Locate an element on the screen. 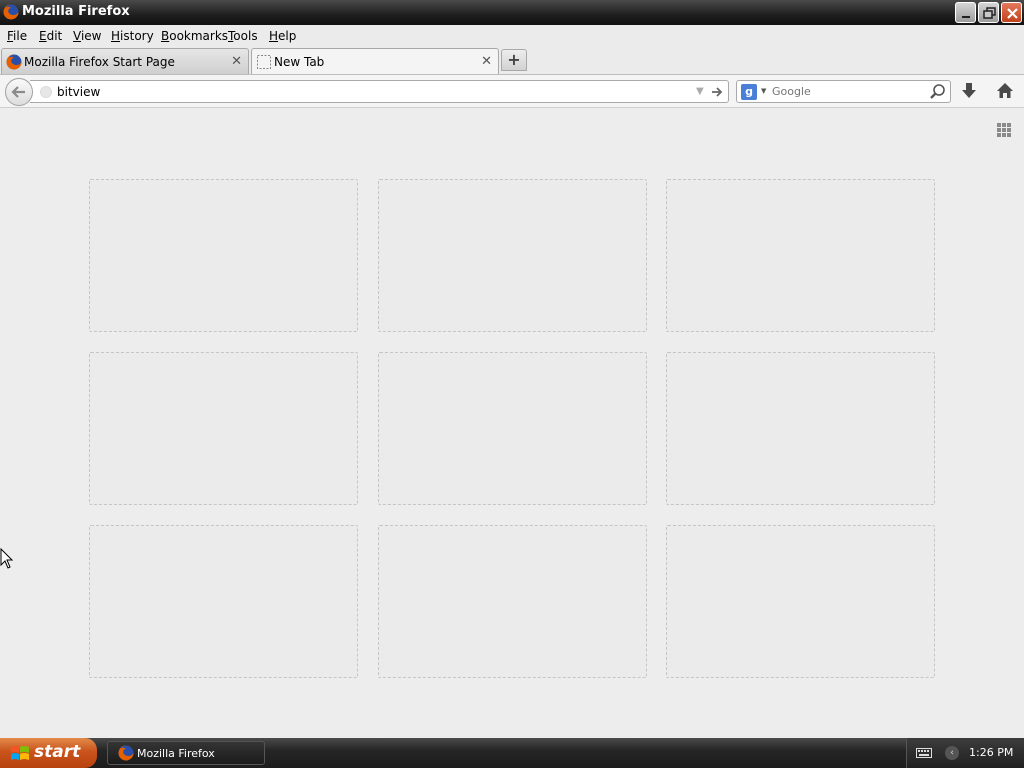  restore-button is located at coordinates (988, 12).